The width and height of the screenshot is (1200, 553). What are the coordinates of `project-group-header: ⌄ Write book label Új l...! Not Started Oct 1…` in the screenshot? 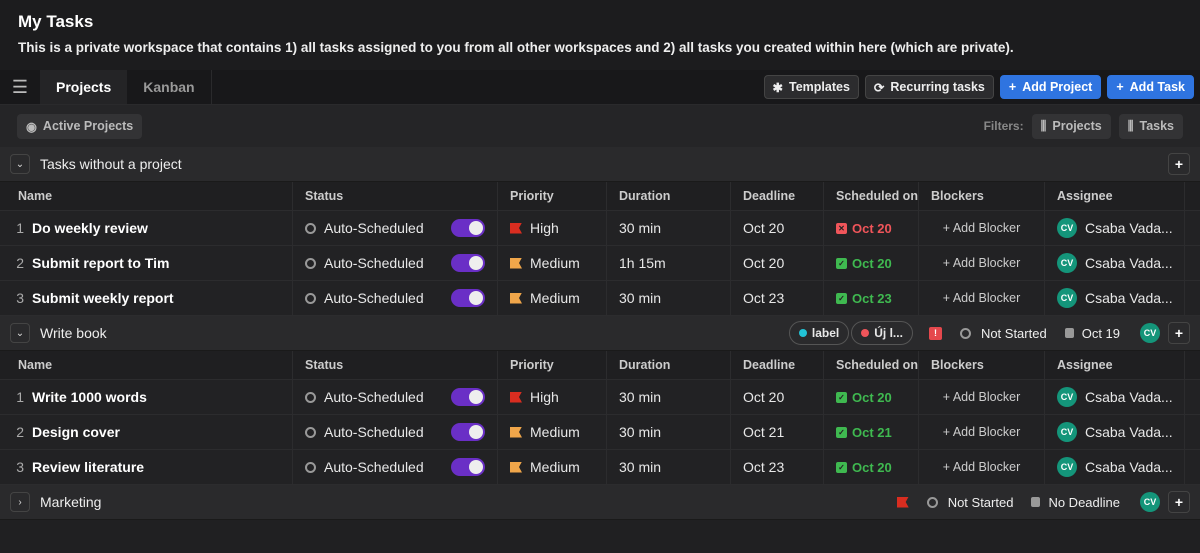 It's located at (600, 333).